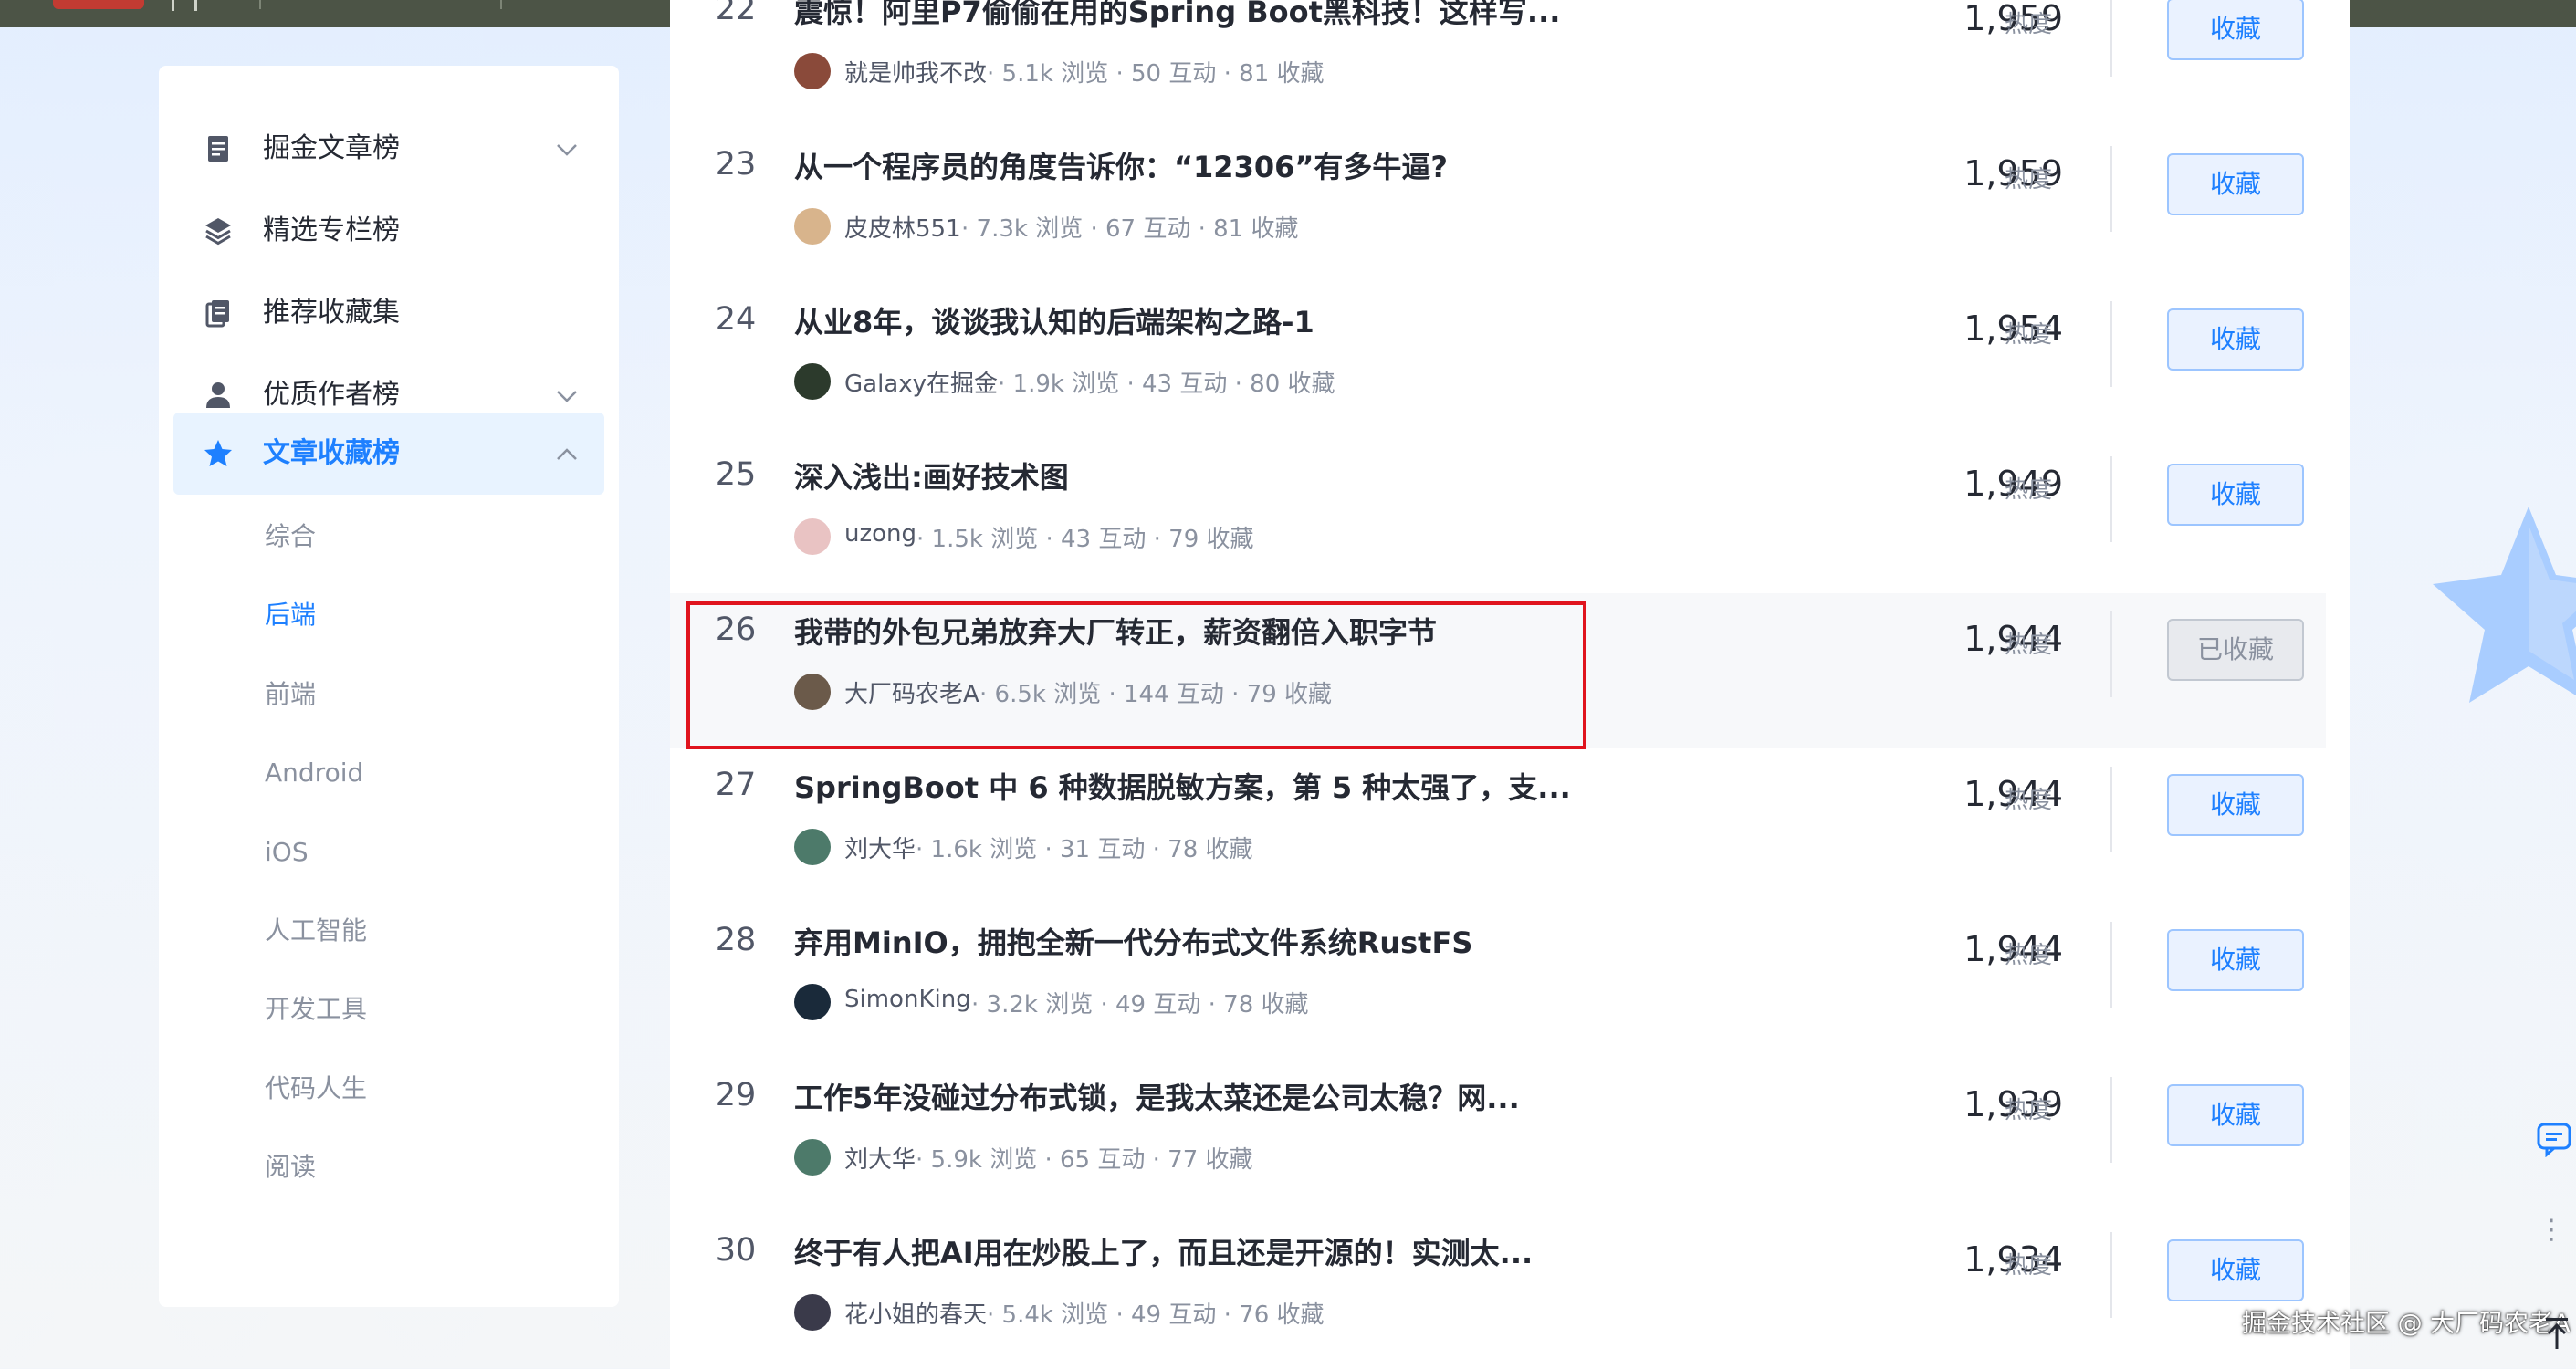 Image resolution: width=2576 pixels, height=1369 pixels. I want to click on article-author: 就是帅我不改, so click(916, 72).